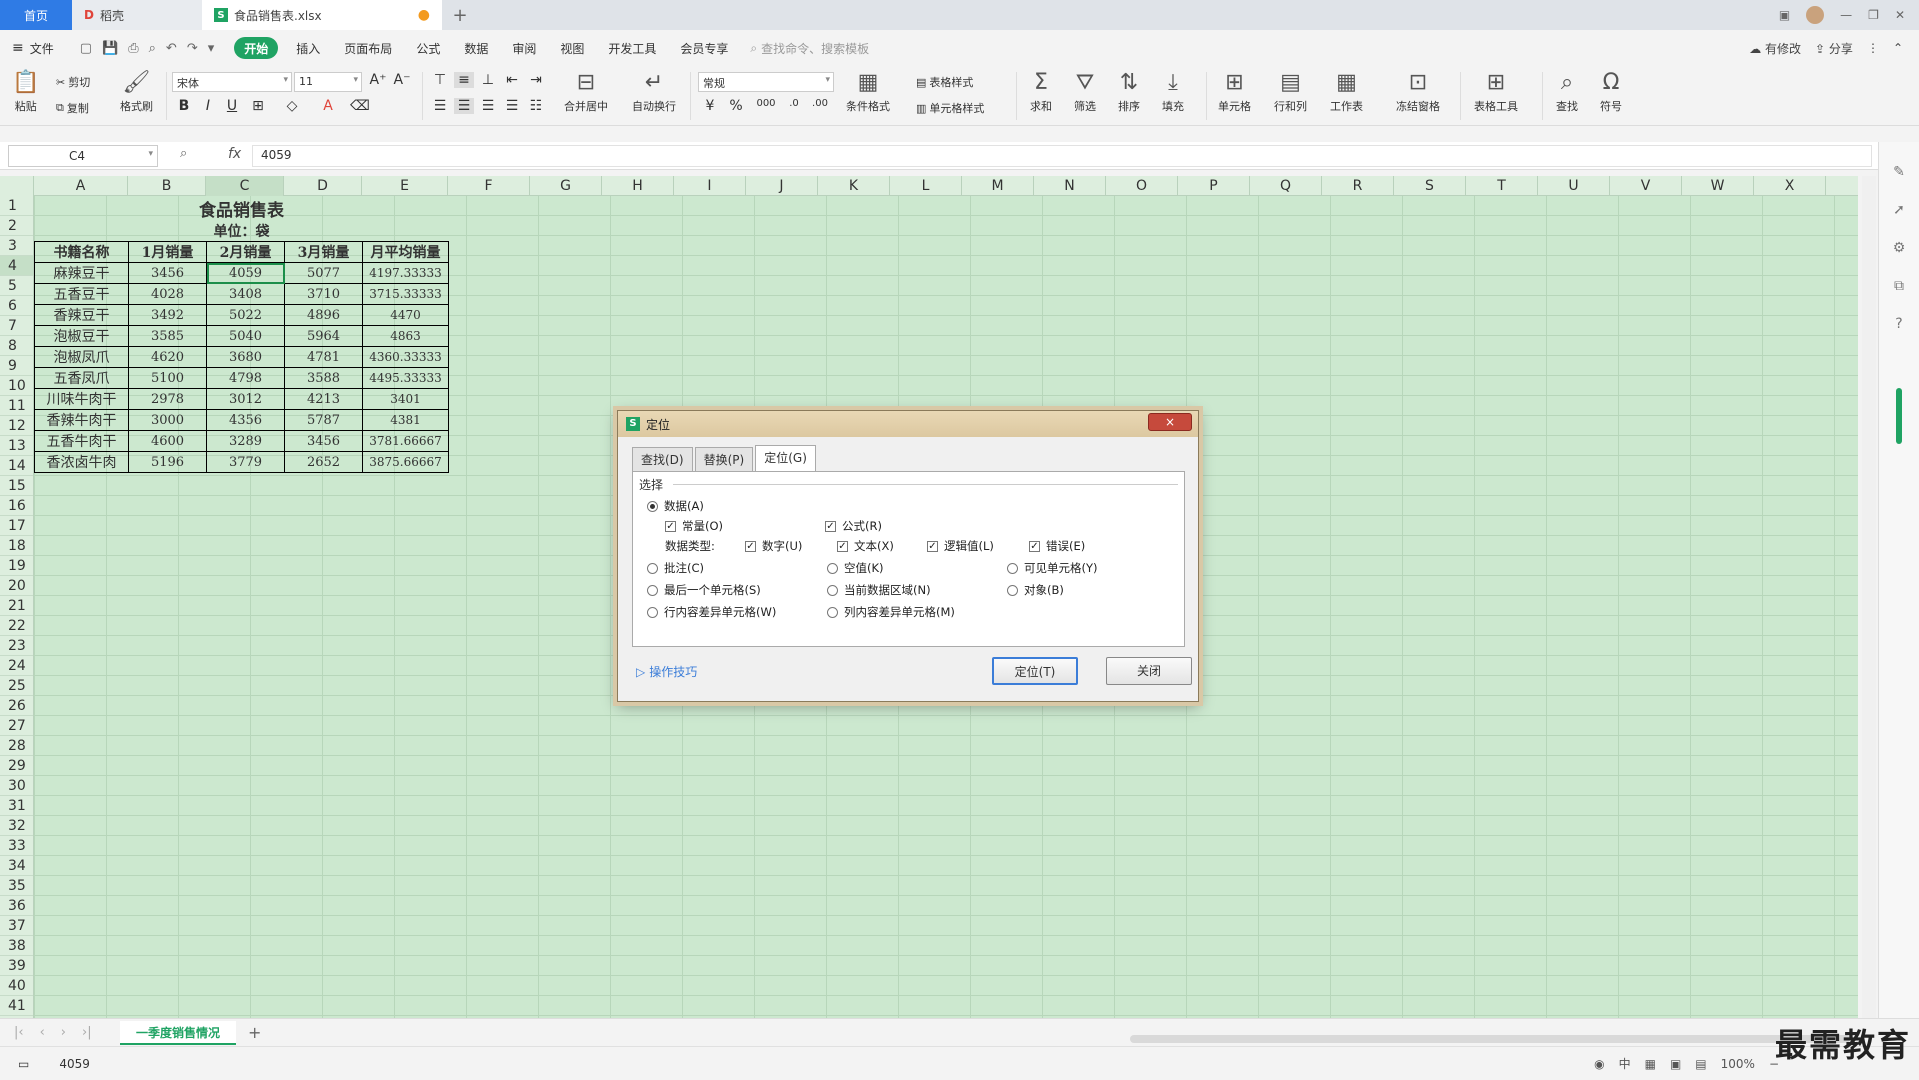 The width and height of the screenshot is (1919, 1080). Describe the element at coordinates (16, 326) in the screenshot. I see `row-header: 7` at that location.